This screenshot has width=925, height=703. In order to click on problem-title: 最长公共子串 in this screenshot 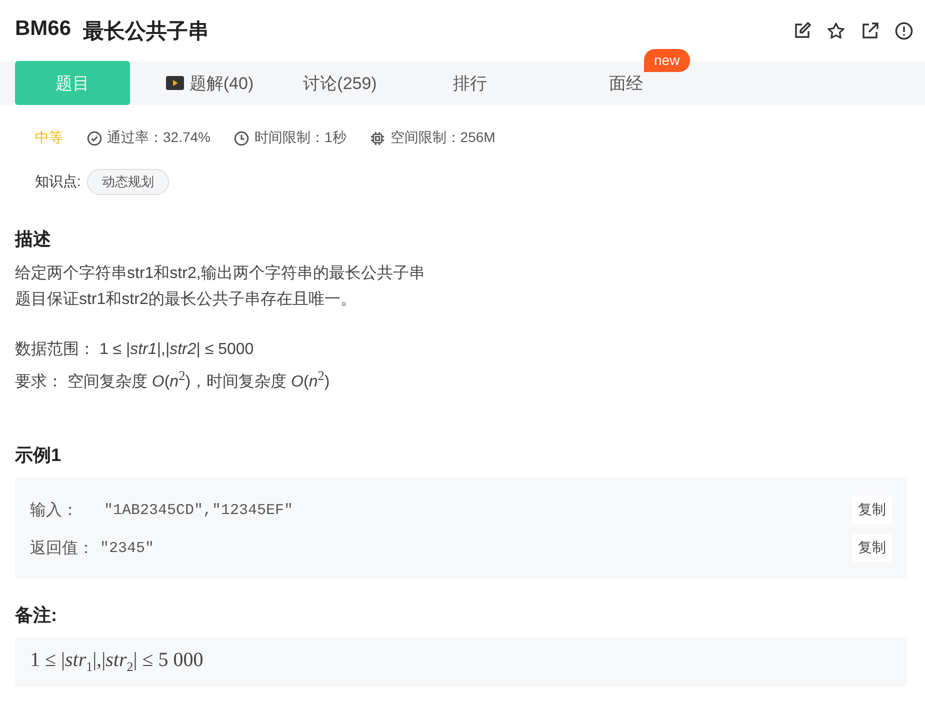, I will do `click(146, 31)`.